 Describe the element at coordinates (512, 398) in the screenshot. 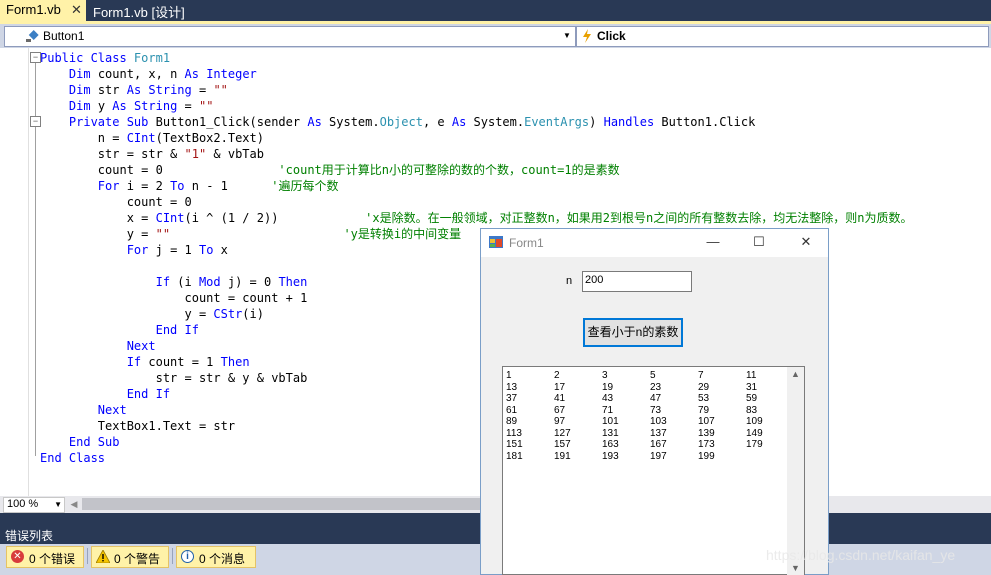

I see `prime-value: 37` at that location.